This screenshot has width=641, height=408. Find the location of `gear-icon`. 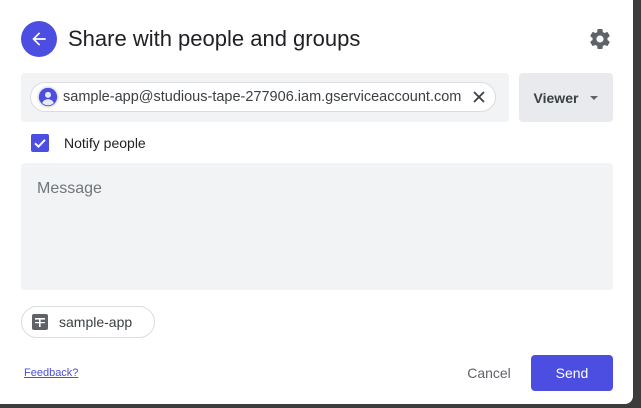

gear-icon is located at coordinates (600, 38).